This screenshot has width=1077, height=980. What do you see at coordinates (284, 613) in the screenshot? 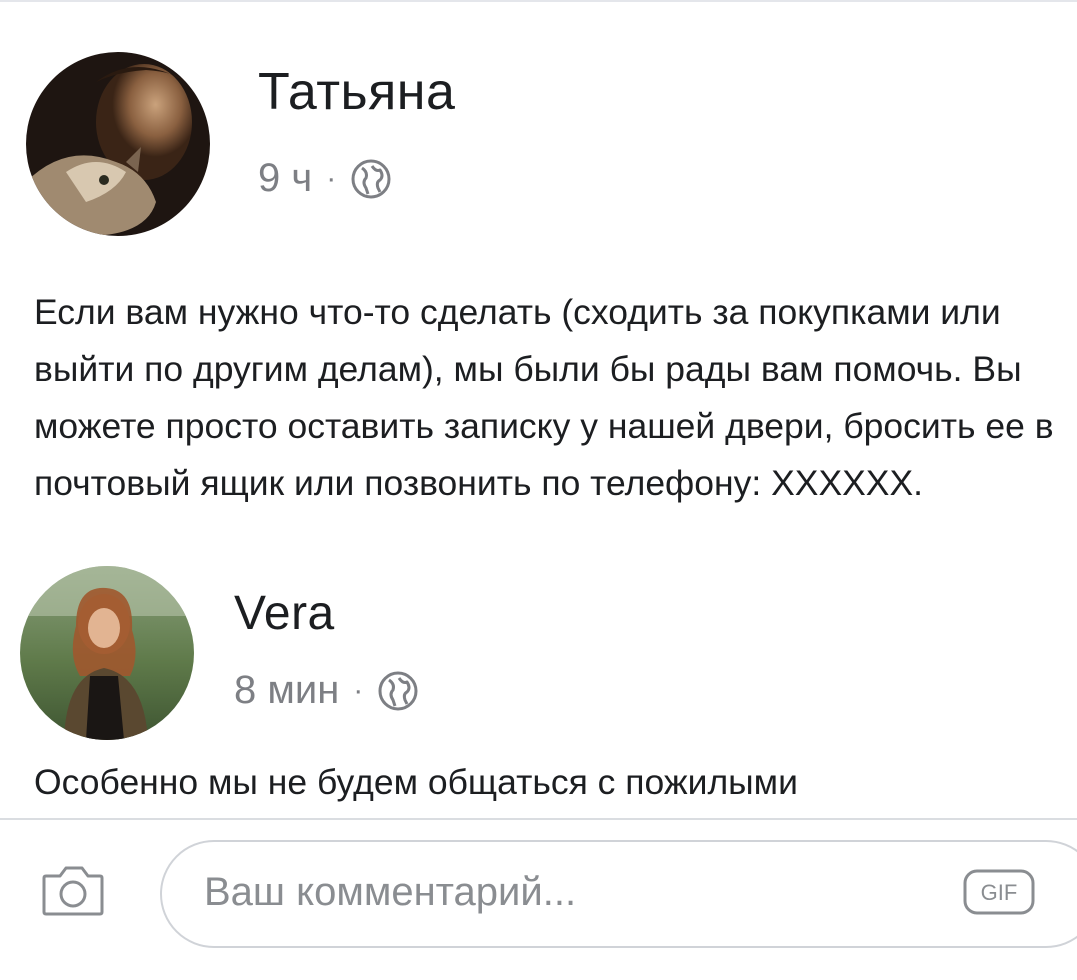
I see `comment-author-name: Vera` at bounding box center [284, 613].